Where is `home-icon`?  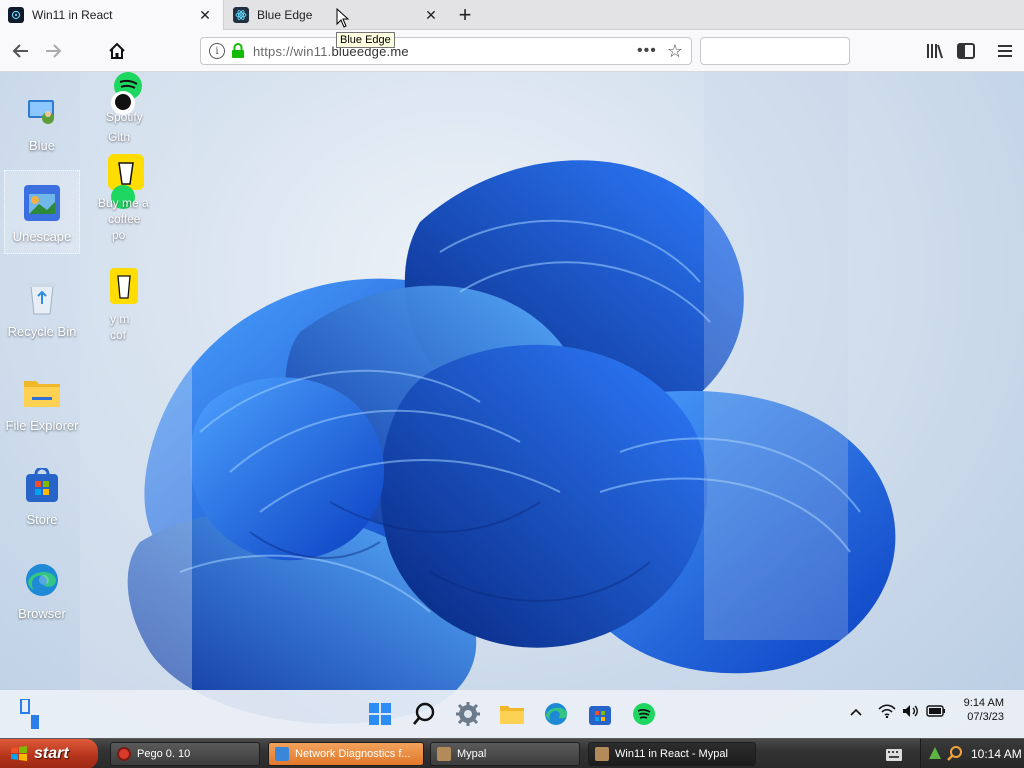
home-icon is located at coordinates (117, 51).